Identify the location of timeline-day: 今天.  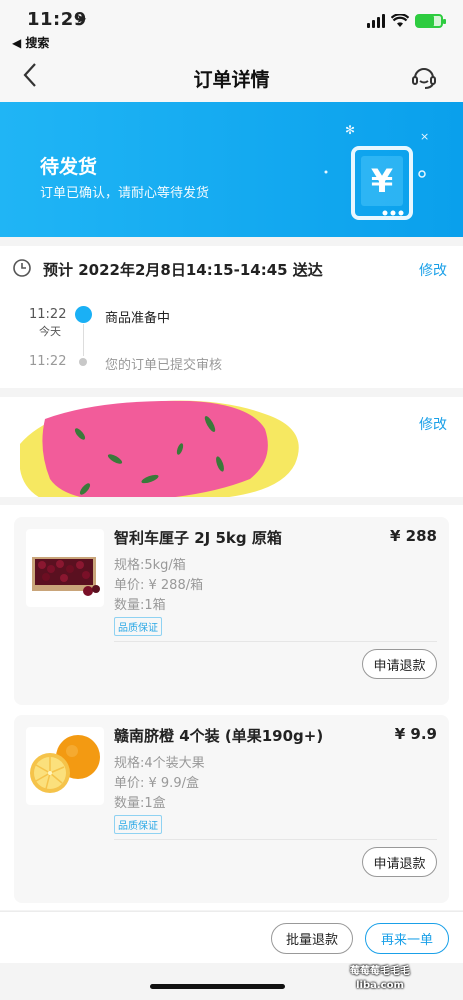
(50, 331).